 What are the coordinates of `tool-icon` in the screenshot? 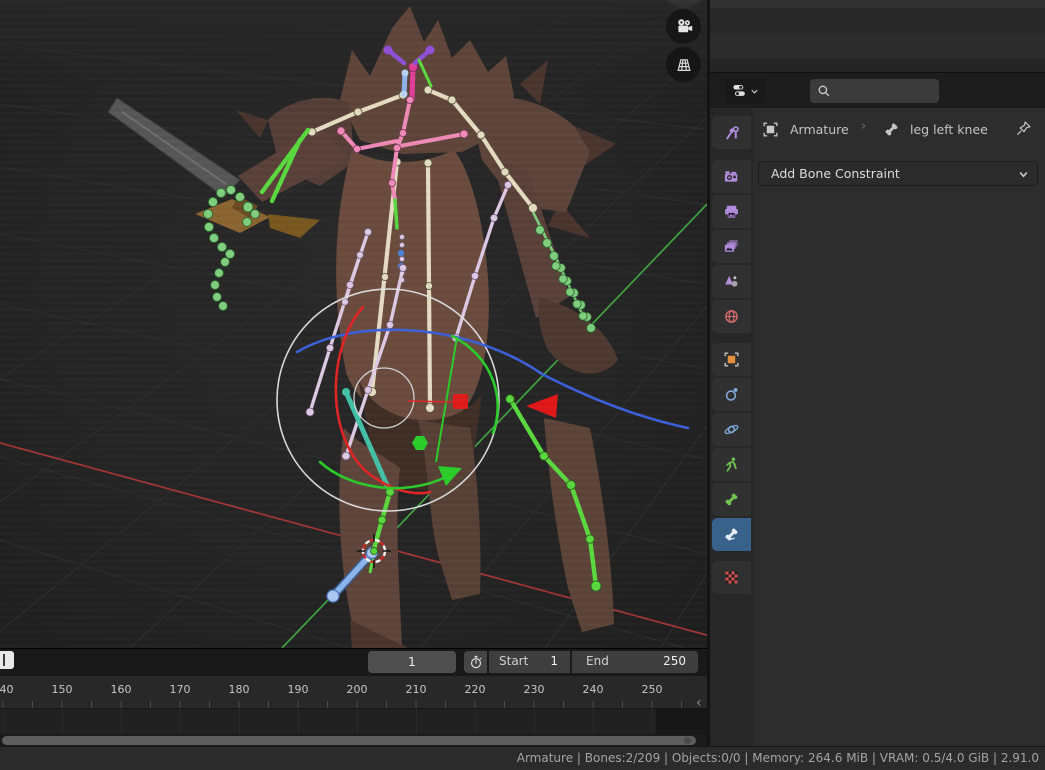 It's located at (732, 133).